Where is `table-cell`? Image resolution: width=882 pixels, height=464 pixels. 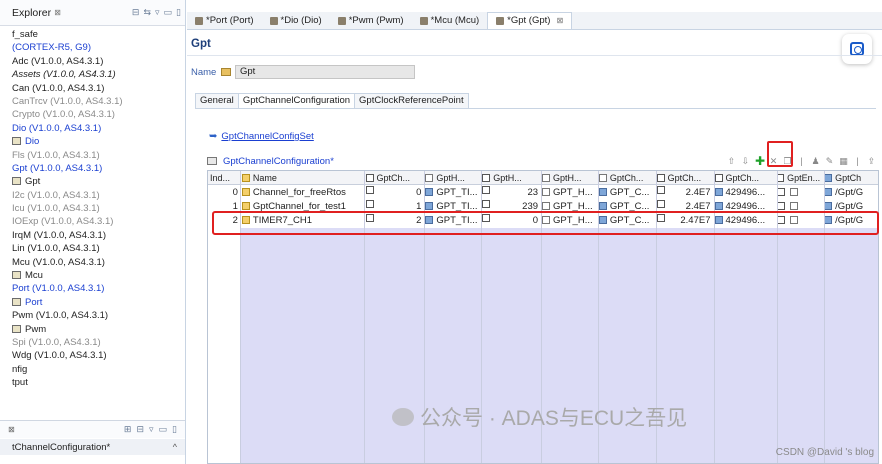
table-cell is located at coordinates (798, 193).